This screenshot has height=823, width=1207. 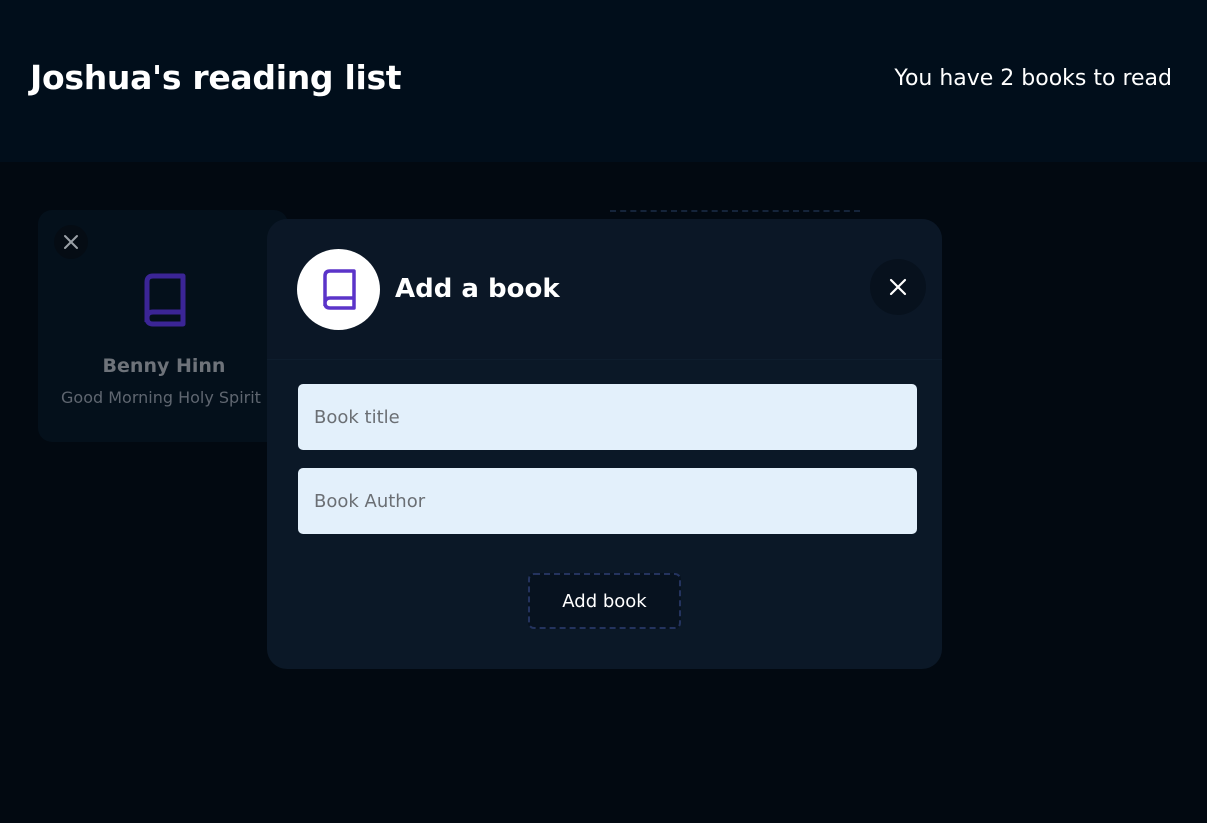 I want to click on modal-close-button, so click(x=898, y=287).